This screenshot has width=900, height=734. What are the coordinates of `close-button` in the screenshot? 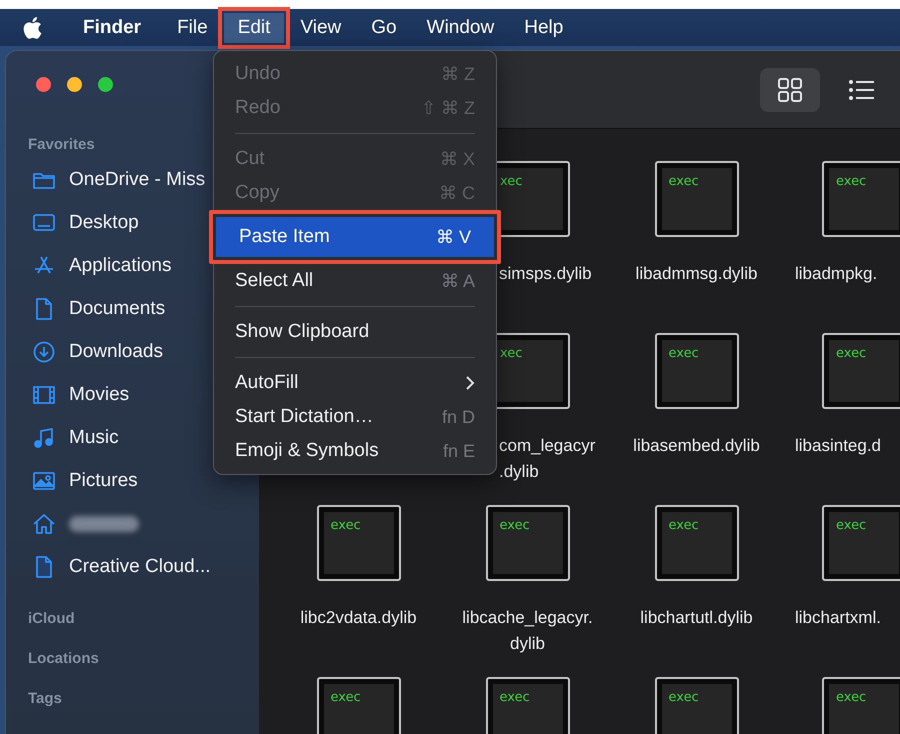 It's located at (43, 84).